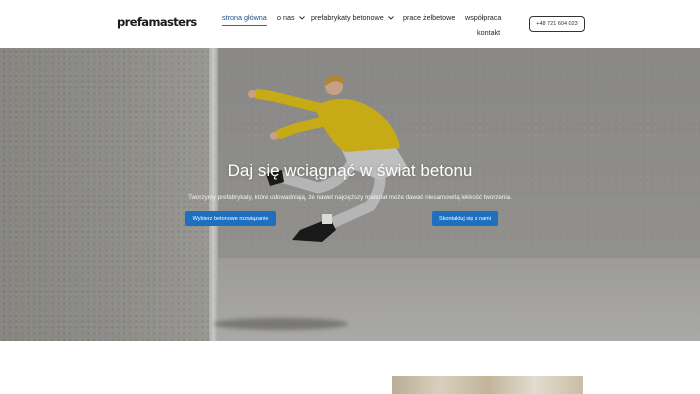 The width and height of the screenshot is (700, 394). Describe the element at coordinates (557, 24) in the screenshot. I see `phone-button: +48 721 604 023` at that location.